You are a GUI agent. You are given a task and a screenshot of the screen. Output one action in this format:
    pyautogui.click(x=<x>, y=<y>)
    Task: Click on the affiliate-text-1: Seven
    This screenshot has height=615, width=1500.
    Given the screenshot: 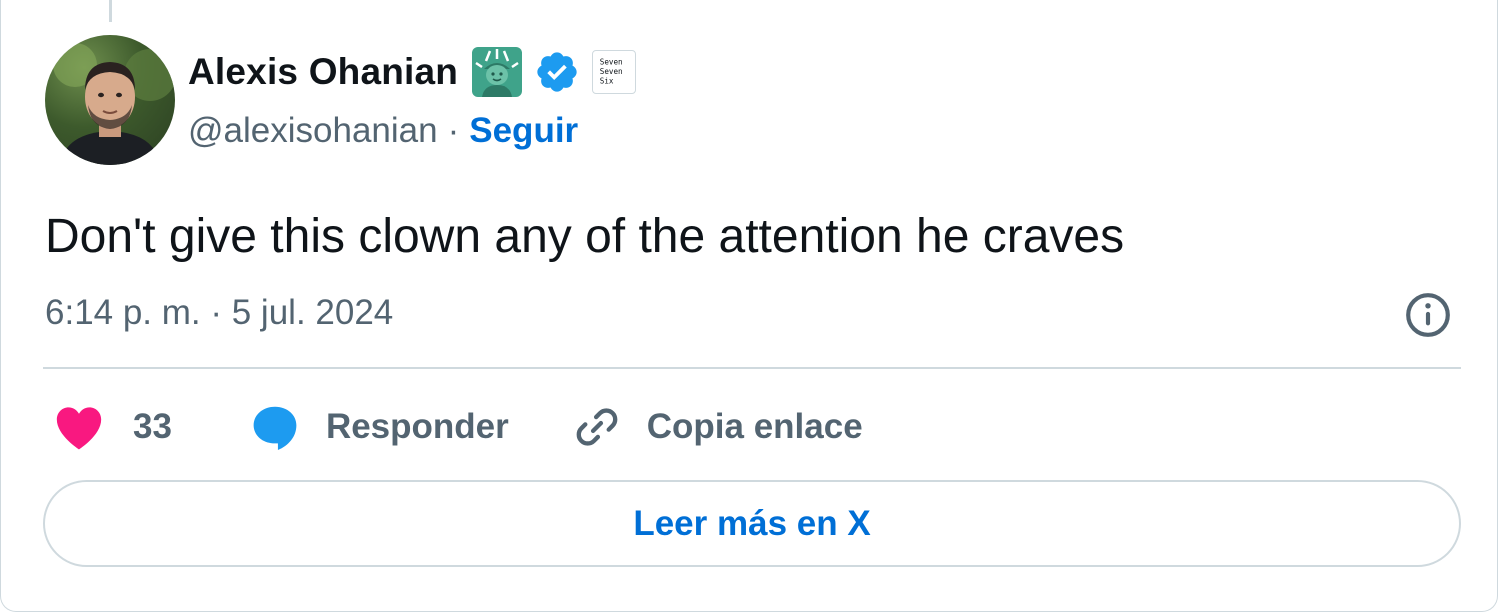 What is the action you would take?
    pyautogui.click(x=611, y=61)
    